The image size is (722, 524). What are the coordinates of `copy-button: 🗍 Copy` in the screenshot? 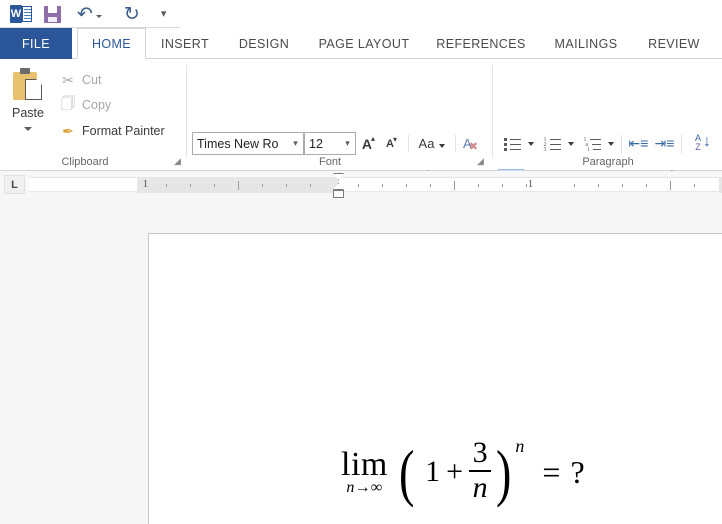 It's located at (84, 105).